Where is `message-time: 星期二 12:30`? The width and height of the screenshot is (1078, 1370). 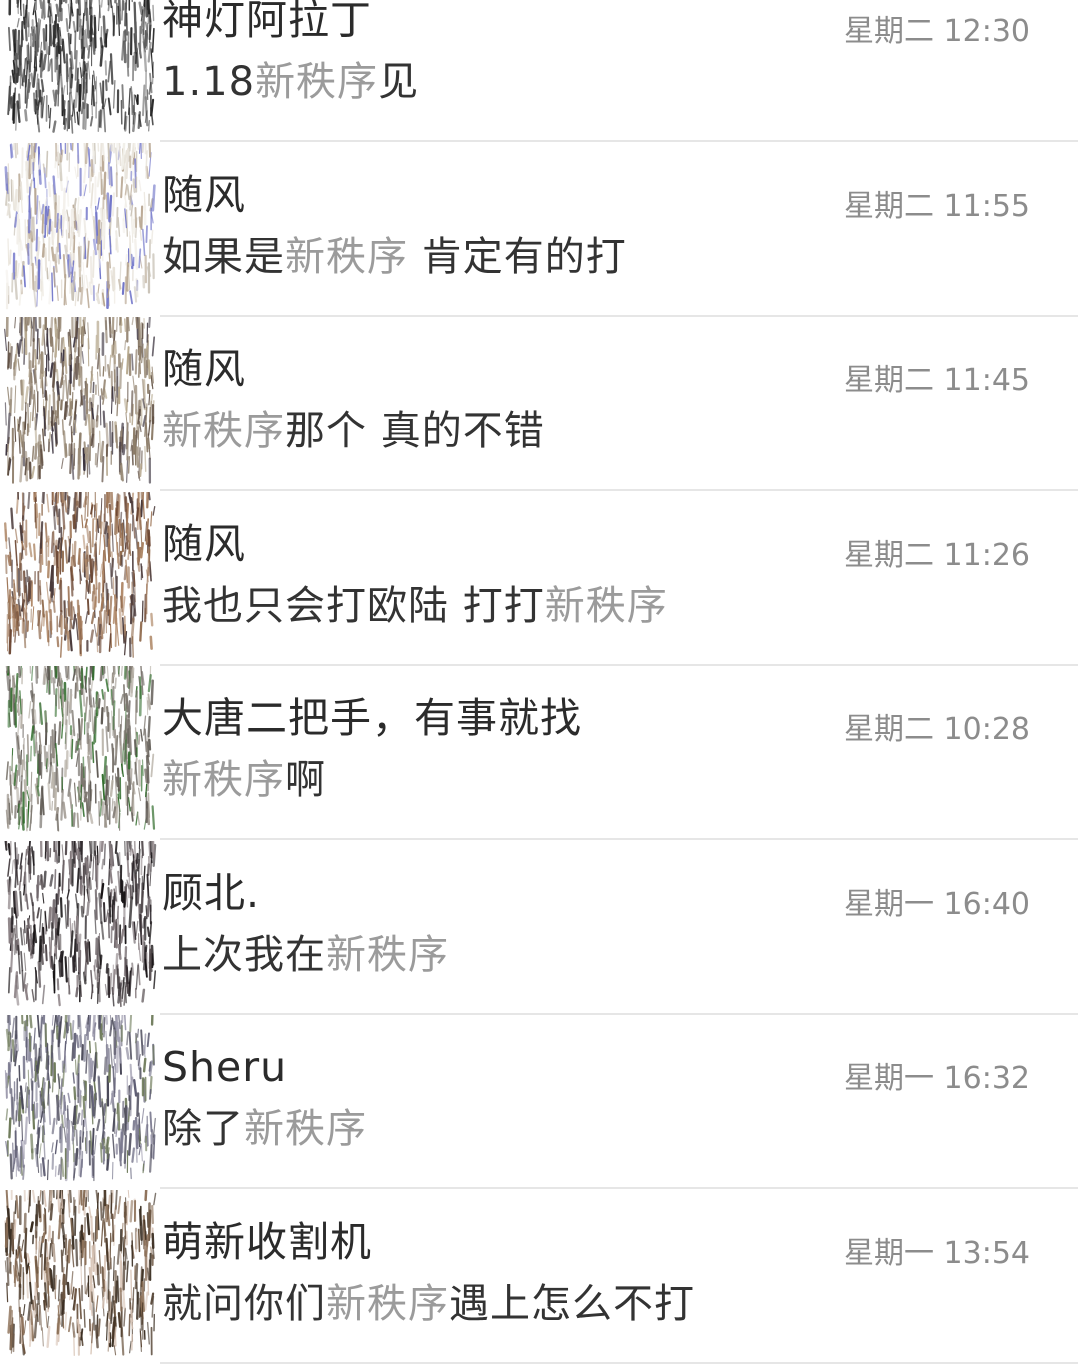 message-time: 星期二 12:30 is located at coordinates (937, 31).